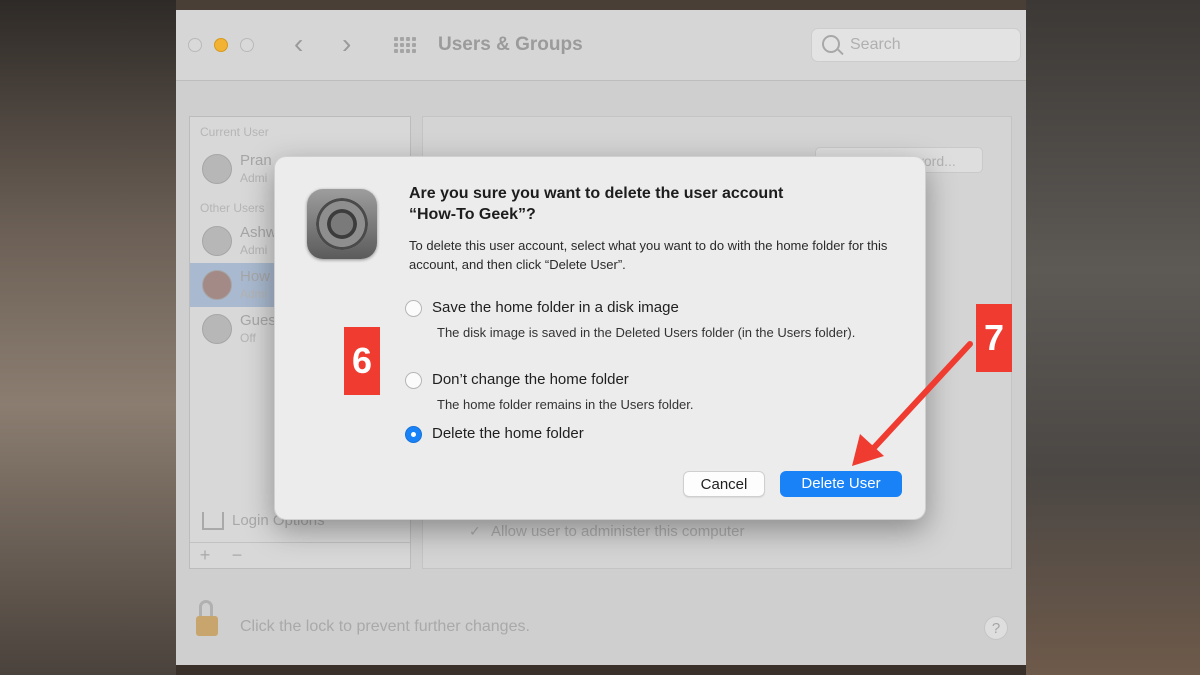 The height and width of the screenshot is (675, 1200). What do you see at coordinates (841, 484) in the screenshot?
I see `delete-user-button: Delete User` at bounding box center [841, 484].